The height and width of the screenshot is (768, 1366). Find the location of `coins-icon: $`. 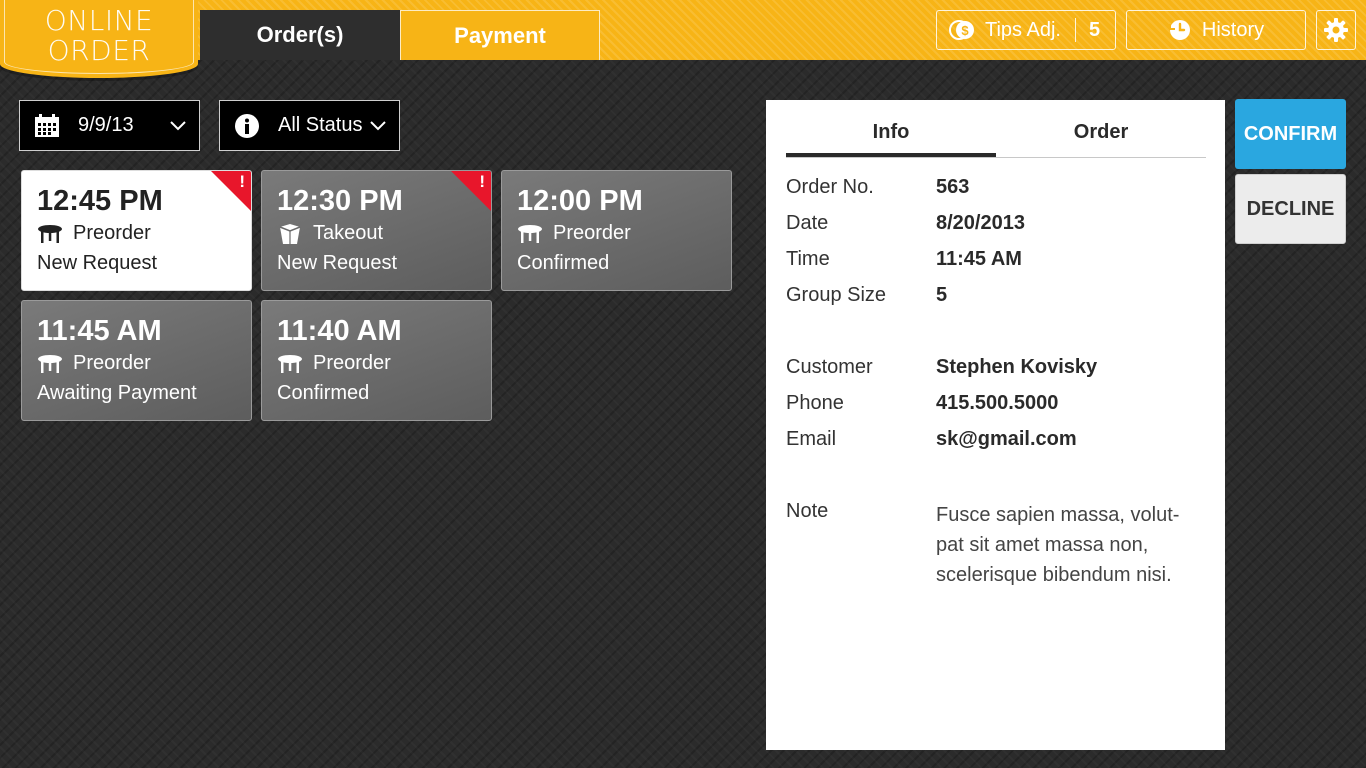

coins-icon: $ is located at coordinates (962, 30).